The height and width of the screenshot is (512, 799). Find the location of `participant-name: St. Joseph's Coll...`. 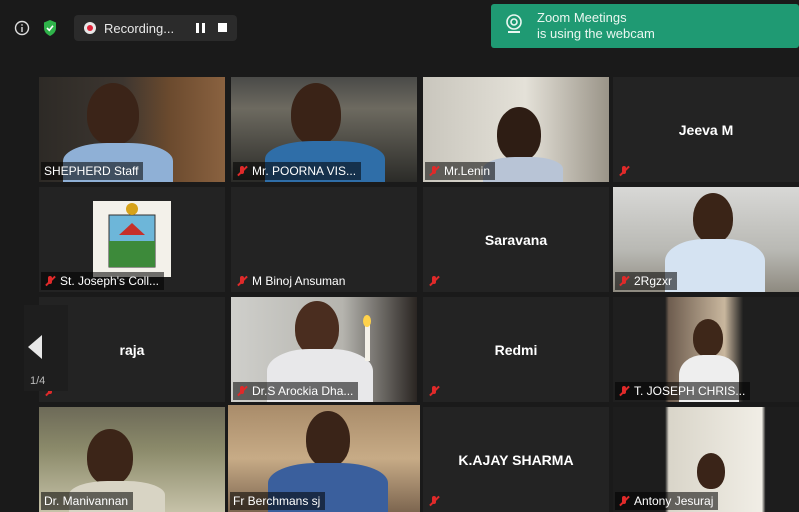

participant-name: St. Joseph's Coll... is located at coordinates (109, 281).